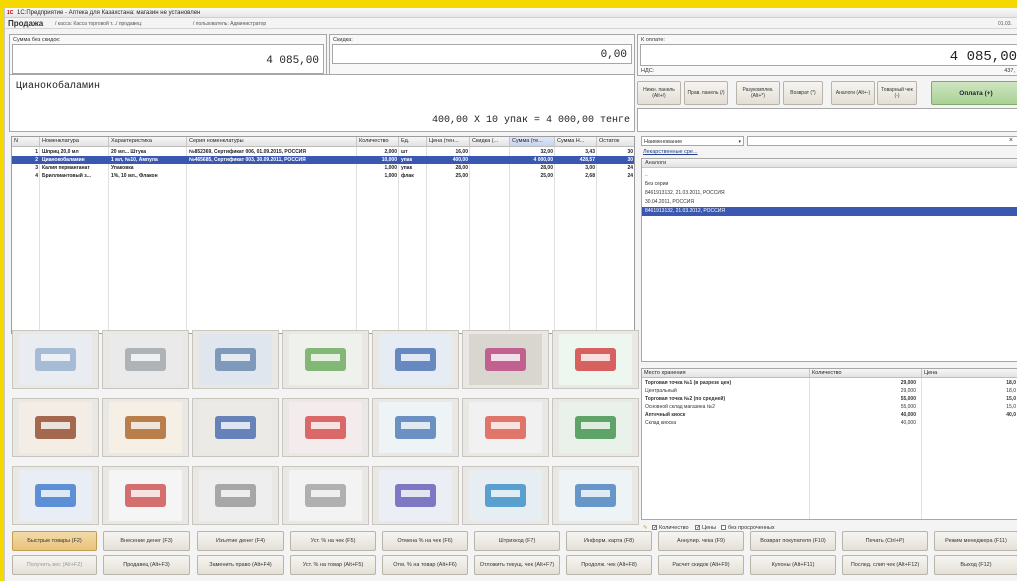  Describe the element at coordinates (26, 142) in the screenshot. I see `column-header: N` at that location.